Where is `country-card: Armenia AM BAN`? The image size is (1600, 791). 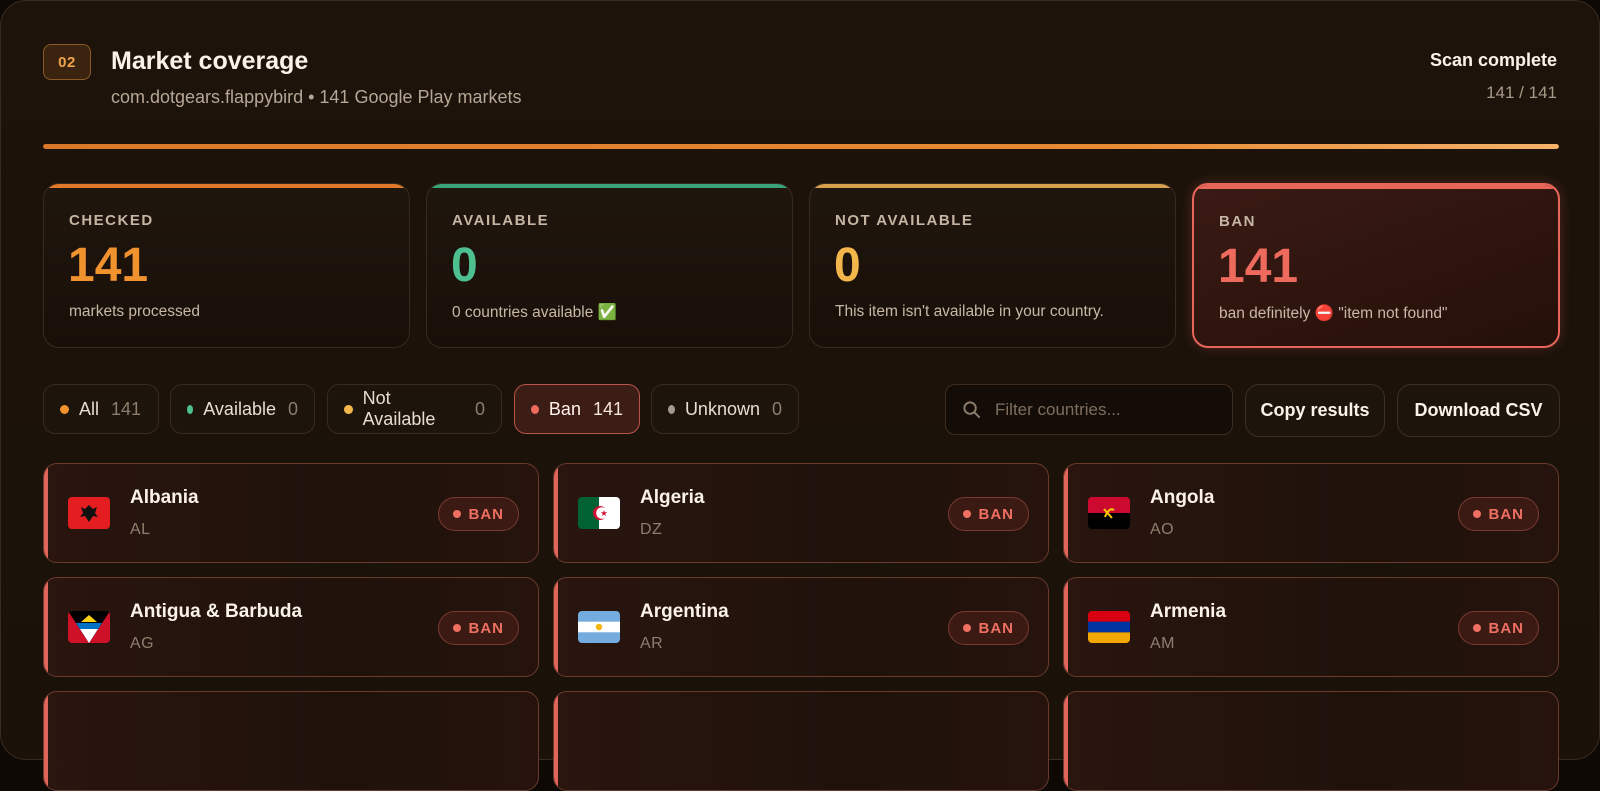 country-card: Armenia AM BAN is located at coordinates (1311, 627).